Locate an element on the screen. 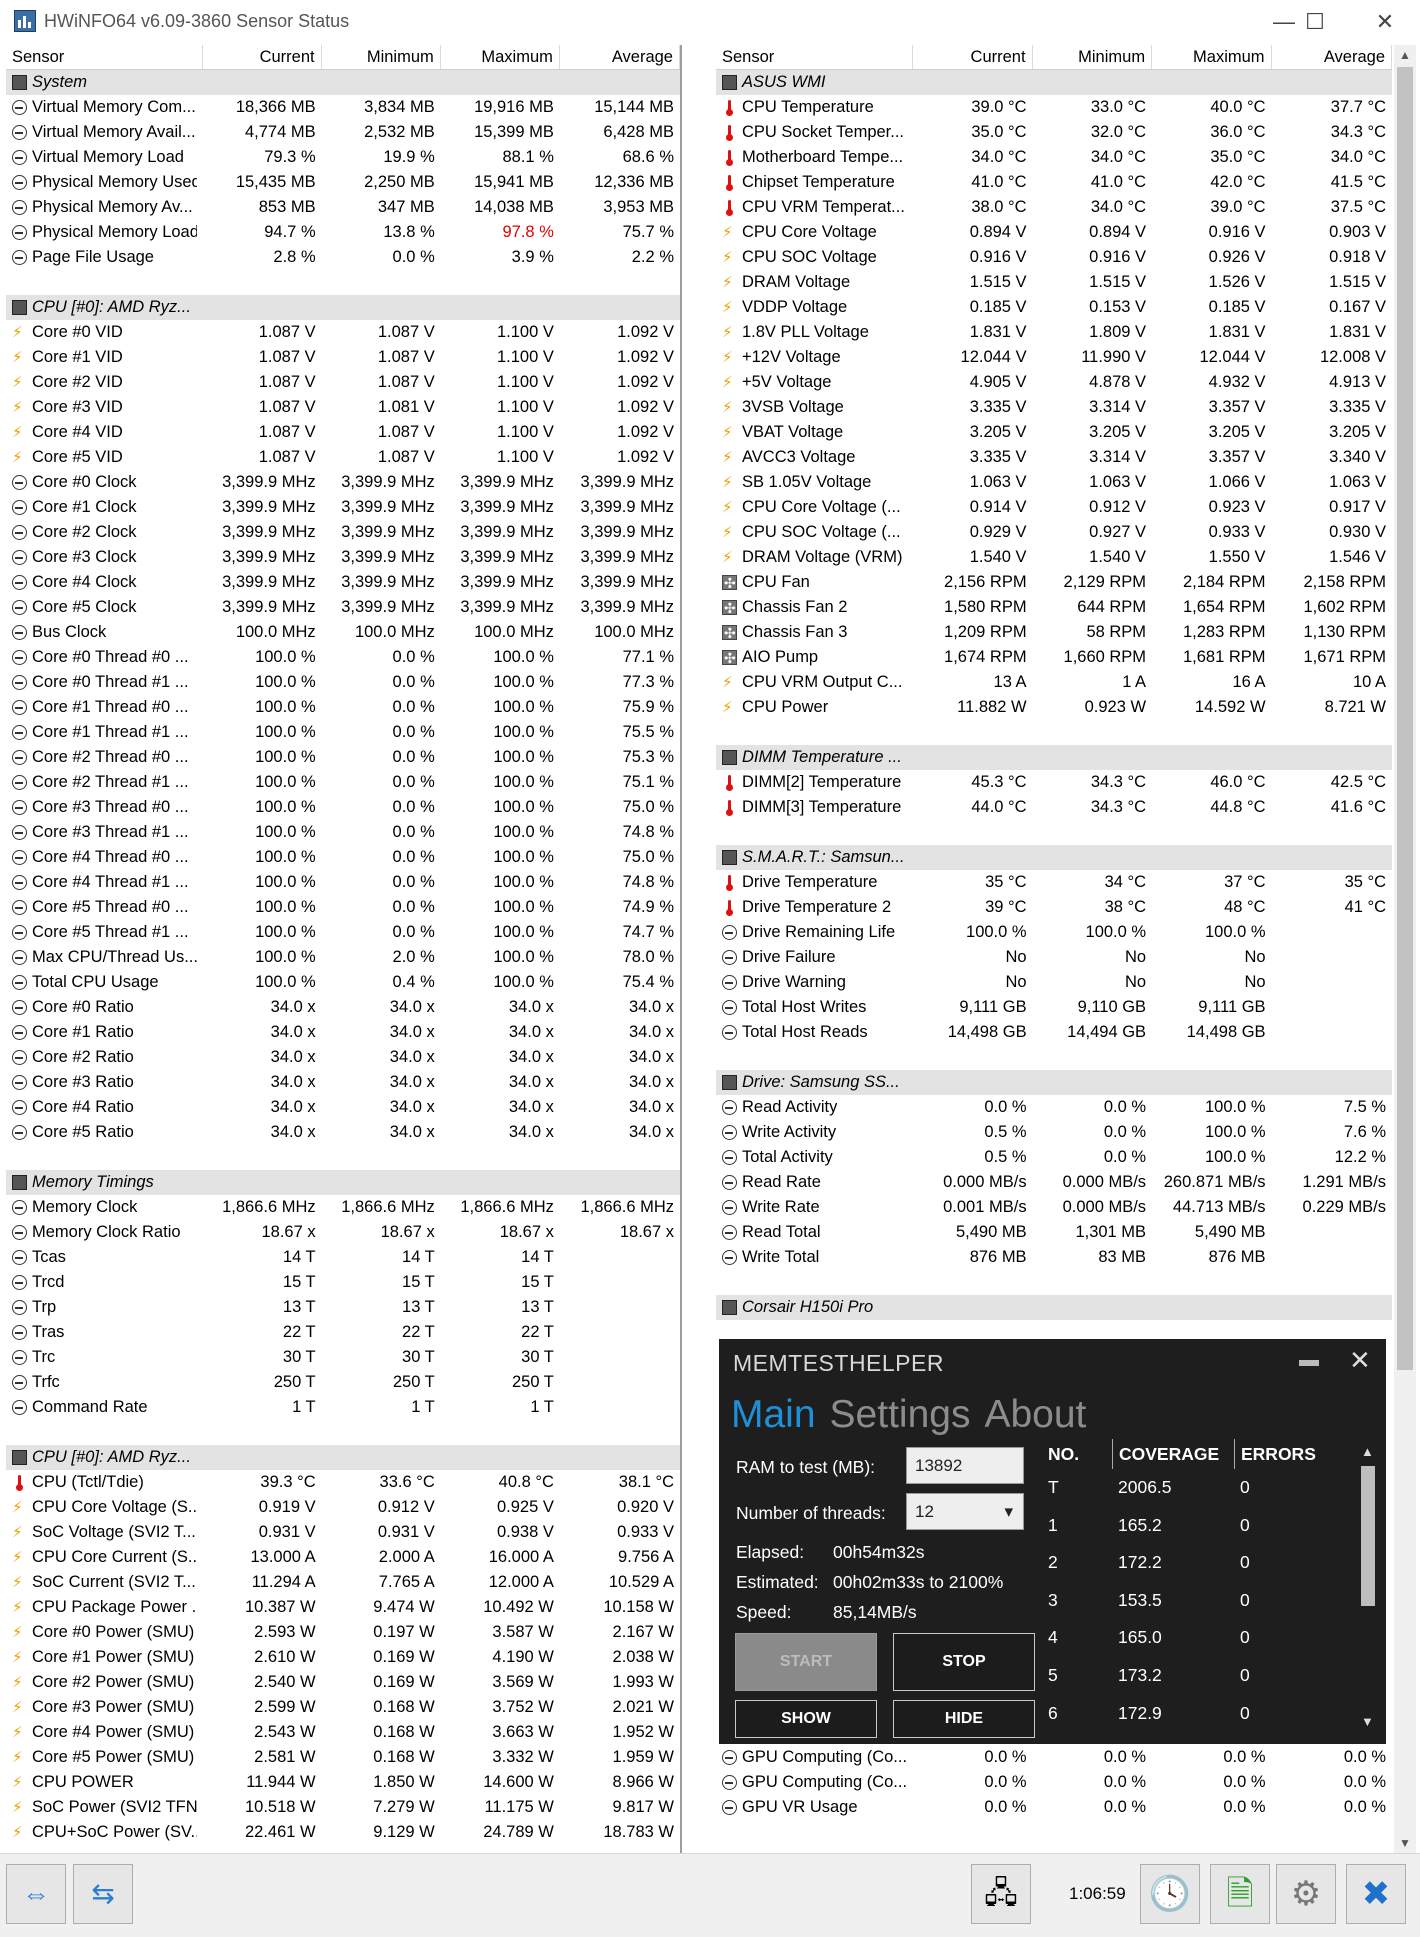 The height and width of the screenshot is (1937, 1420). sensor-row: Total Activity 0.5 % 0.0 % 100.0 % 12.2 % is located at coordinates (1054, 1157).